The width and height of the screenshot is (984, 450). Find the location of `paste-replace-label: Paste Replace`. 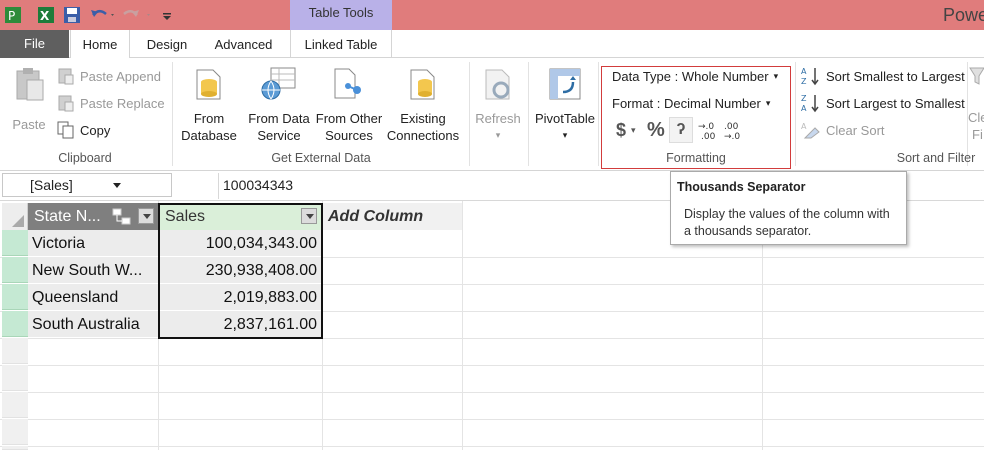

paste-replace-label: Paste Replace is located at coordinates (122, 103).